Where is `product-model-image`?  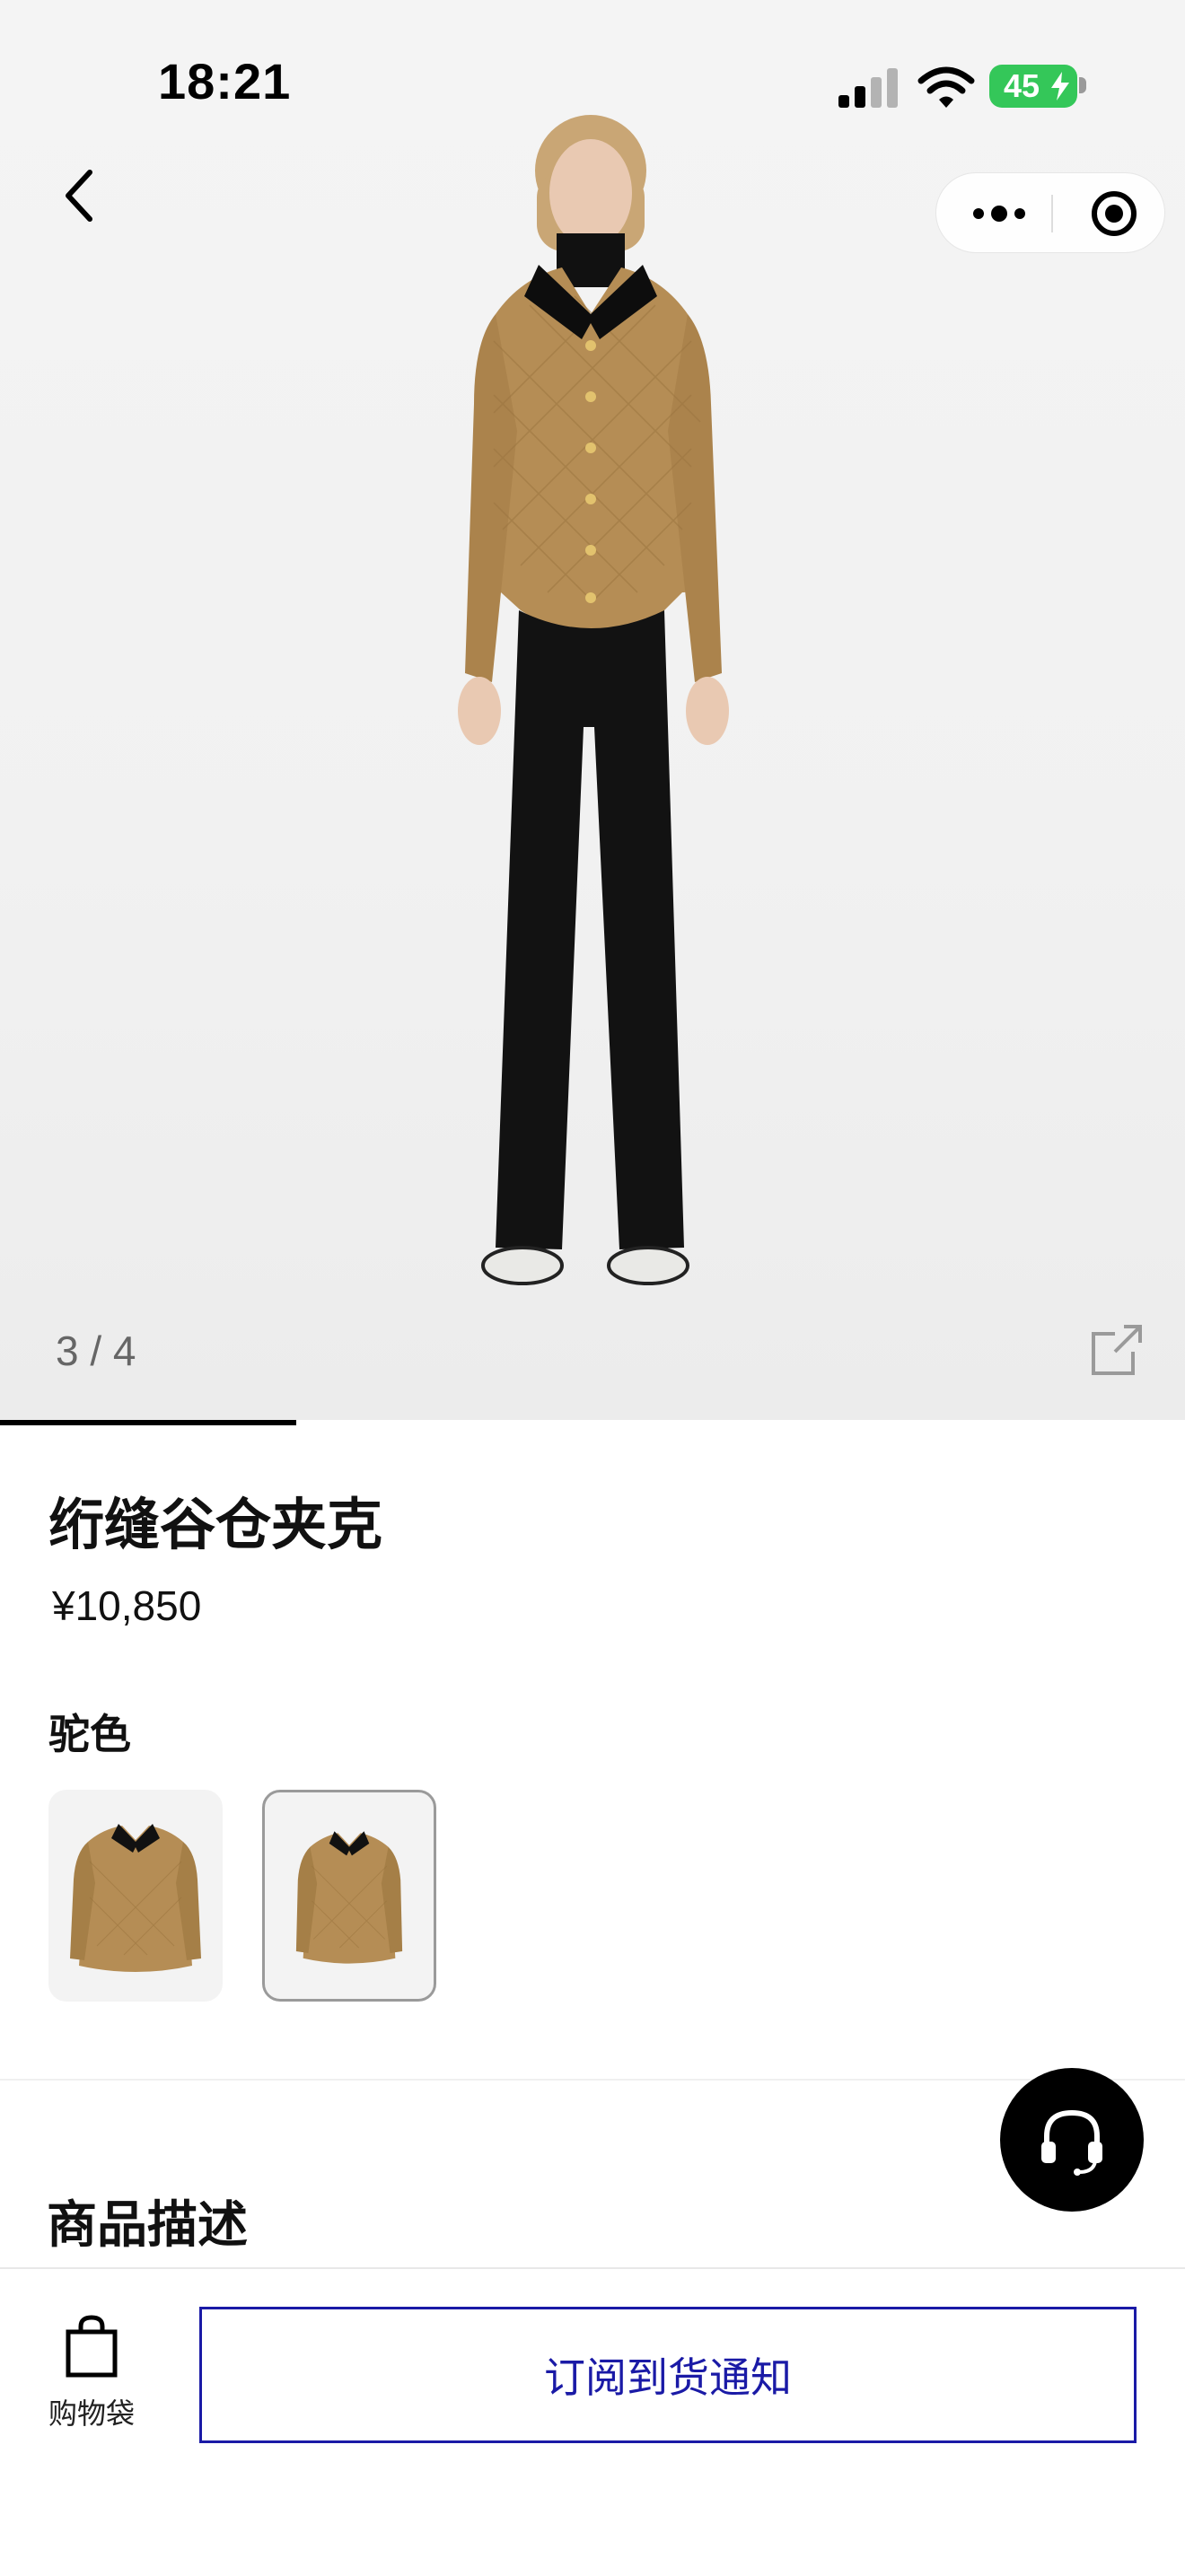 product-model-image is located at coordinates (593, 700).